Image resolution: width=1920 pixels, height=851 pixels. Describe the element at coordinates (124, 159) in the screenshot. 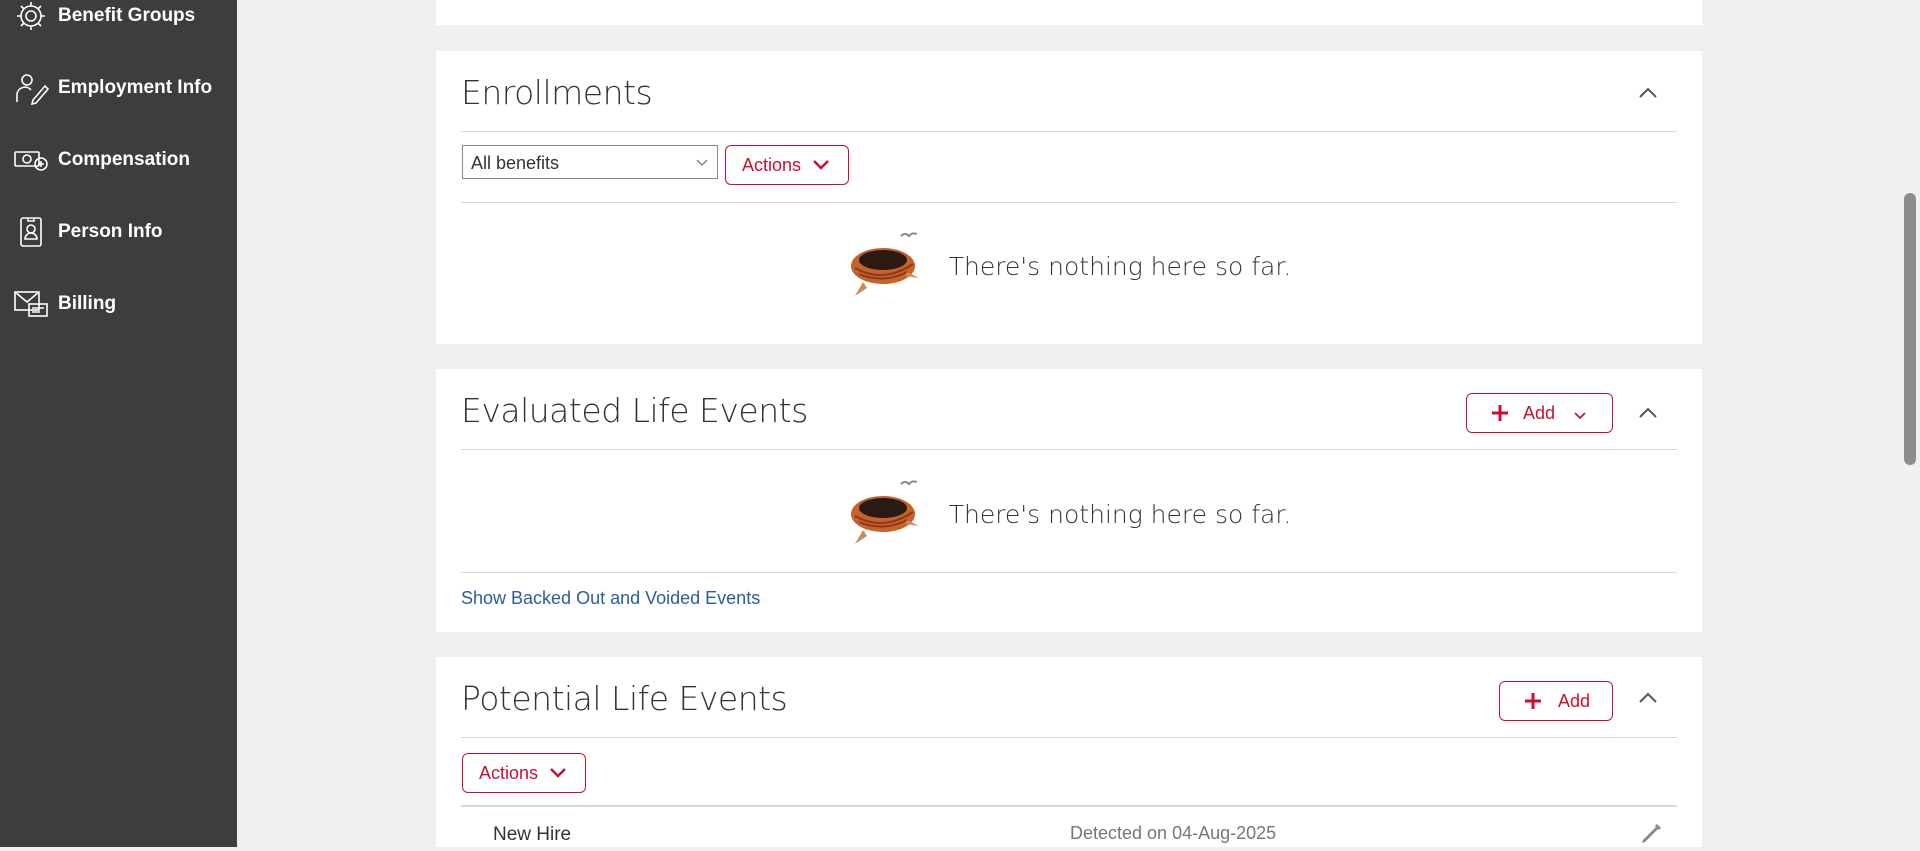

I see `sidebar-item-label: Compensation` at that location.